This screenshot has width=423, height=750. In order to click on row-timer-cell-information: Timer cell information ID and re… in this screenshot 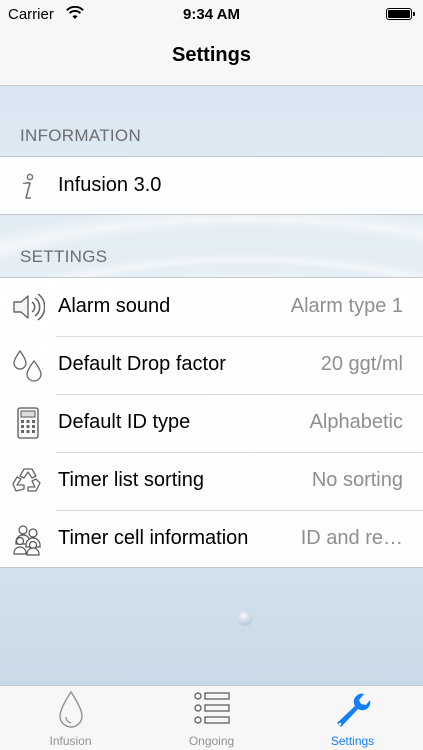, I will do `click(211, 539)`.